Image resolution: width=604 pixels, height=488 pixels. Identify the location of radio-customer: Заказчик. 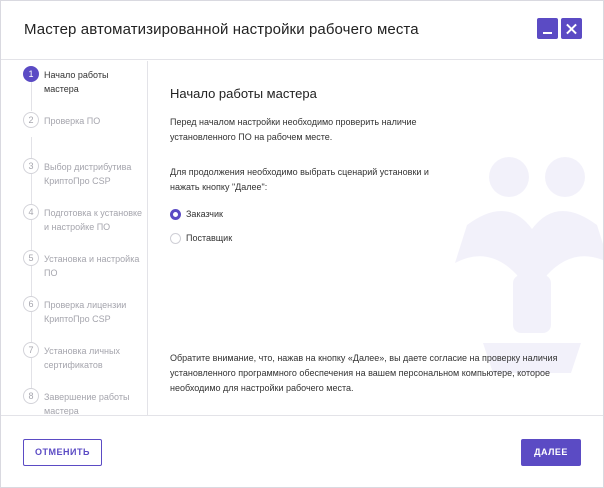
(240, 215).